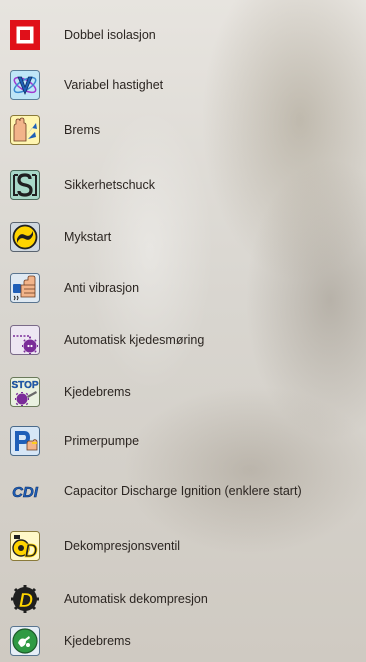 The width and height of the screenshot is (366, 662). What do you see at coordinates (110, 185) in the screenshot?
I see `feature-label: Sikkerhetschuck` at bounding box center [110, 185].